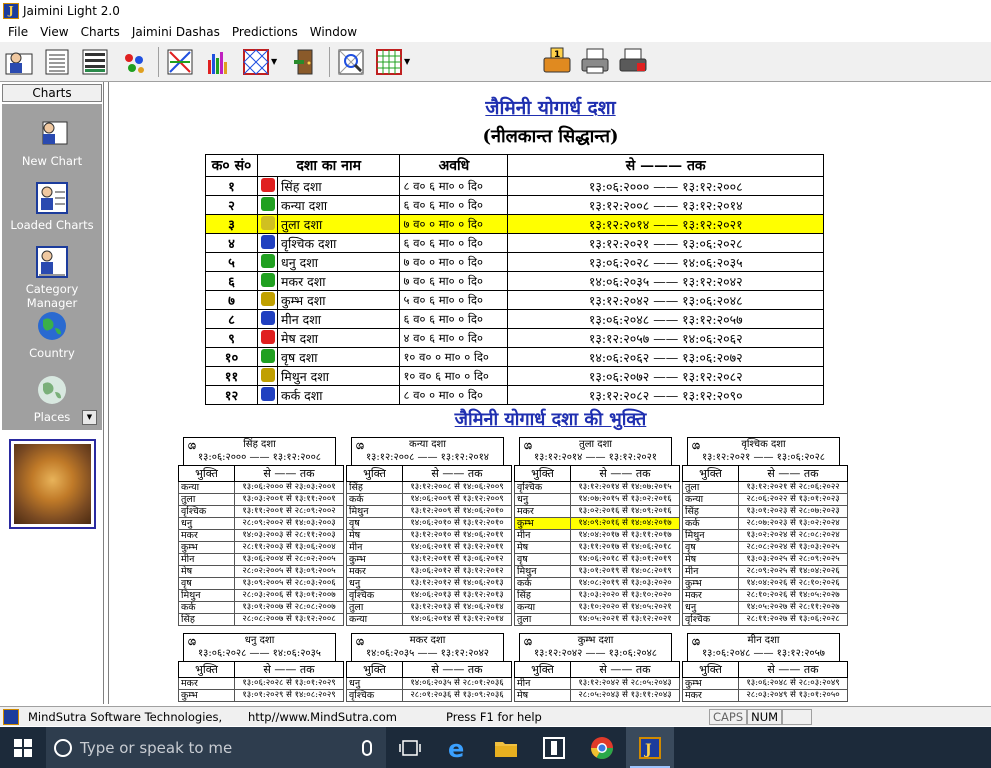  What do you see at coordinates (597, 571) in the screenshot?
I see `bhukti-row: मिथुन १३:०१:२०१९ से १४:०८:२०१९` at bounding box center [597, 571].